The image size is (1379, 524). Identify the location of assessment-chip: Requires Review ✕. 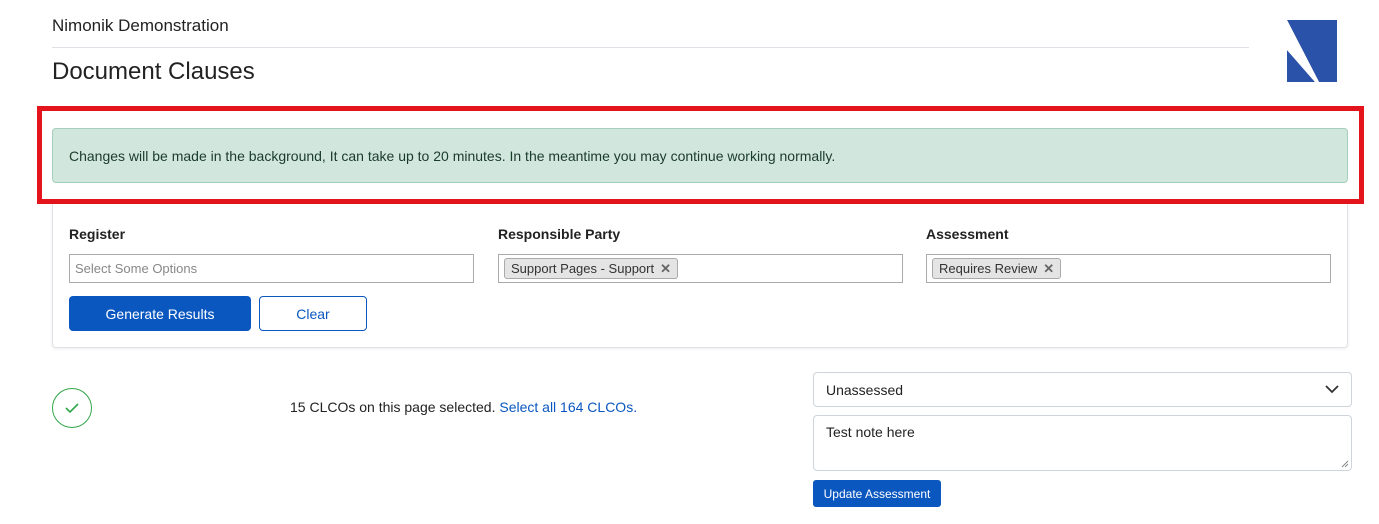
(997, 268).